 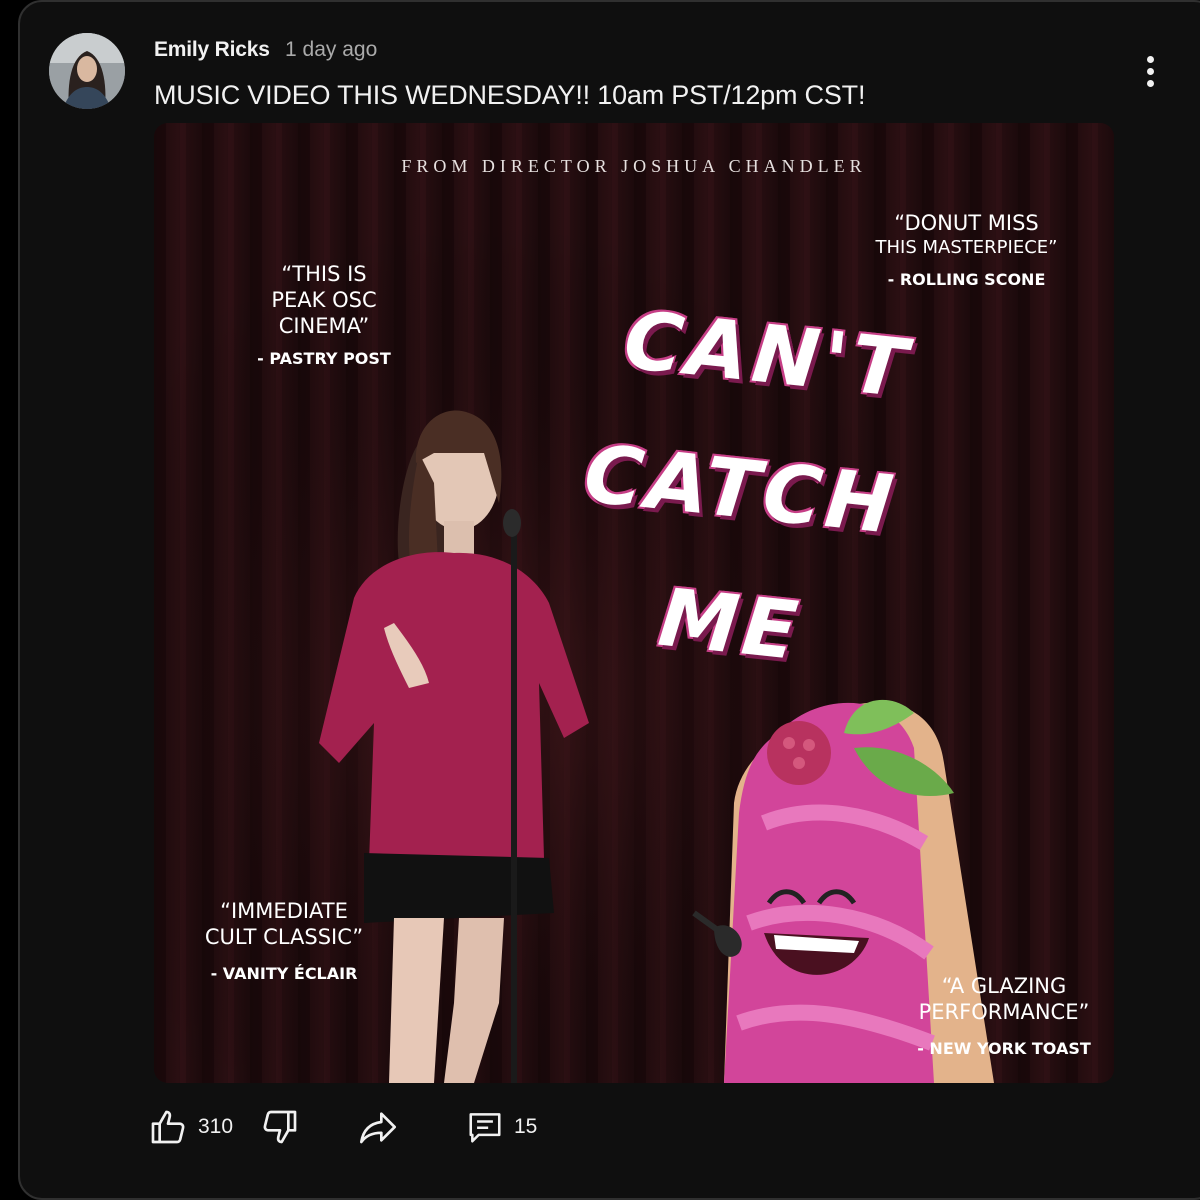 I want to click on share-icon, so click(x=378, y=1128).